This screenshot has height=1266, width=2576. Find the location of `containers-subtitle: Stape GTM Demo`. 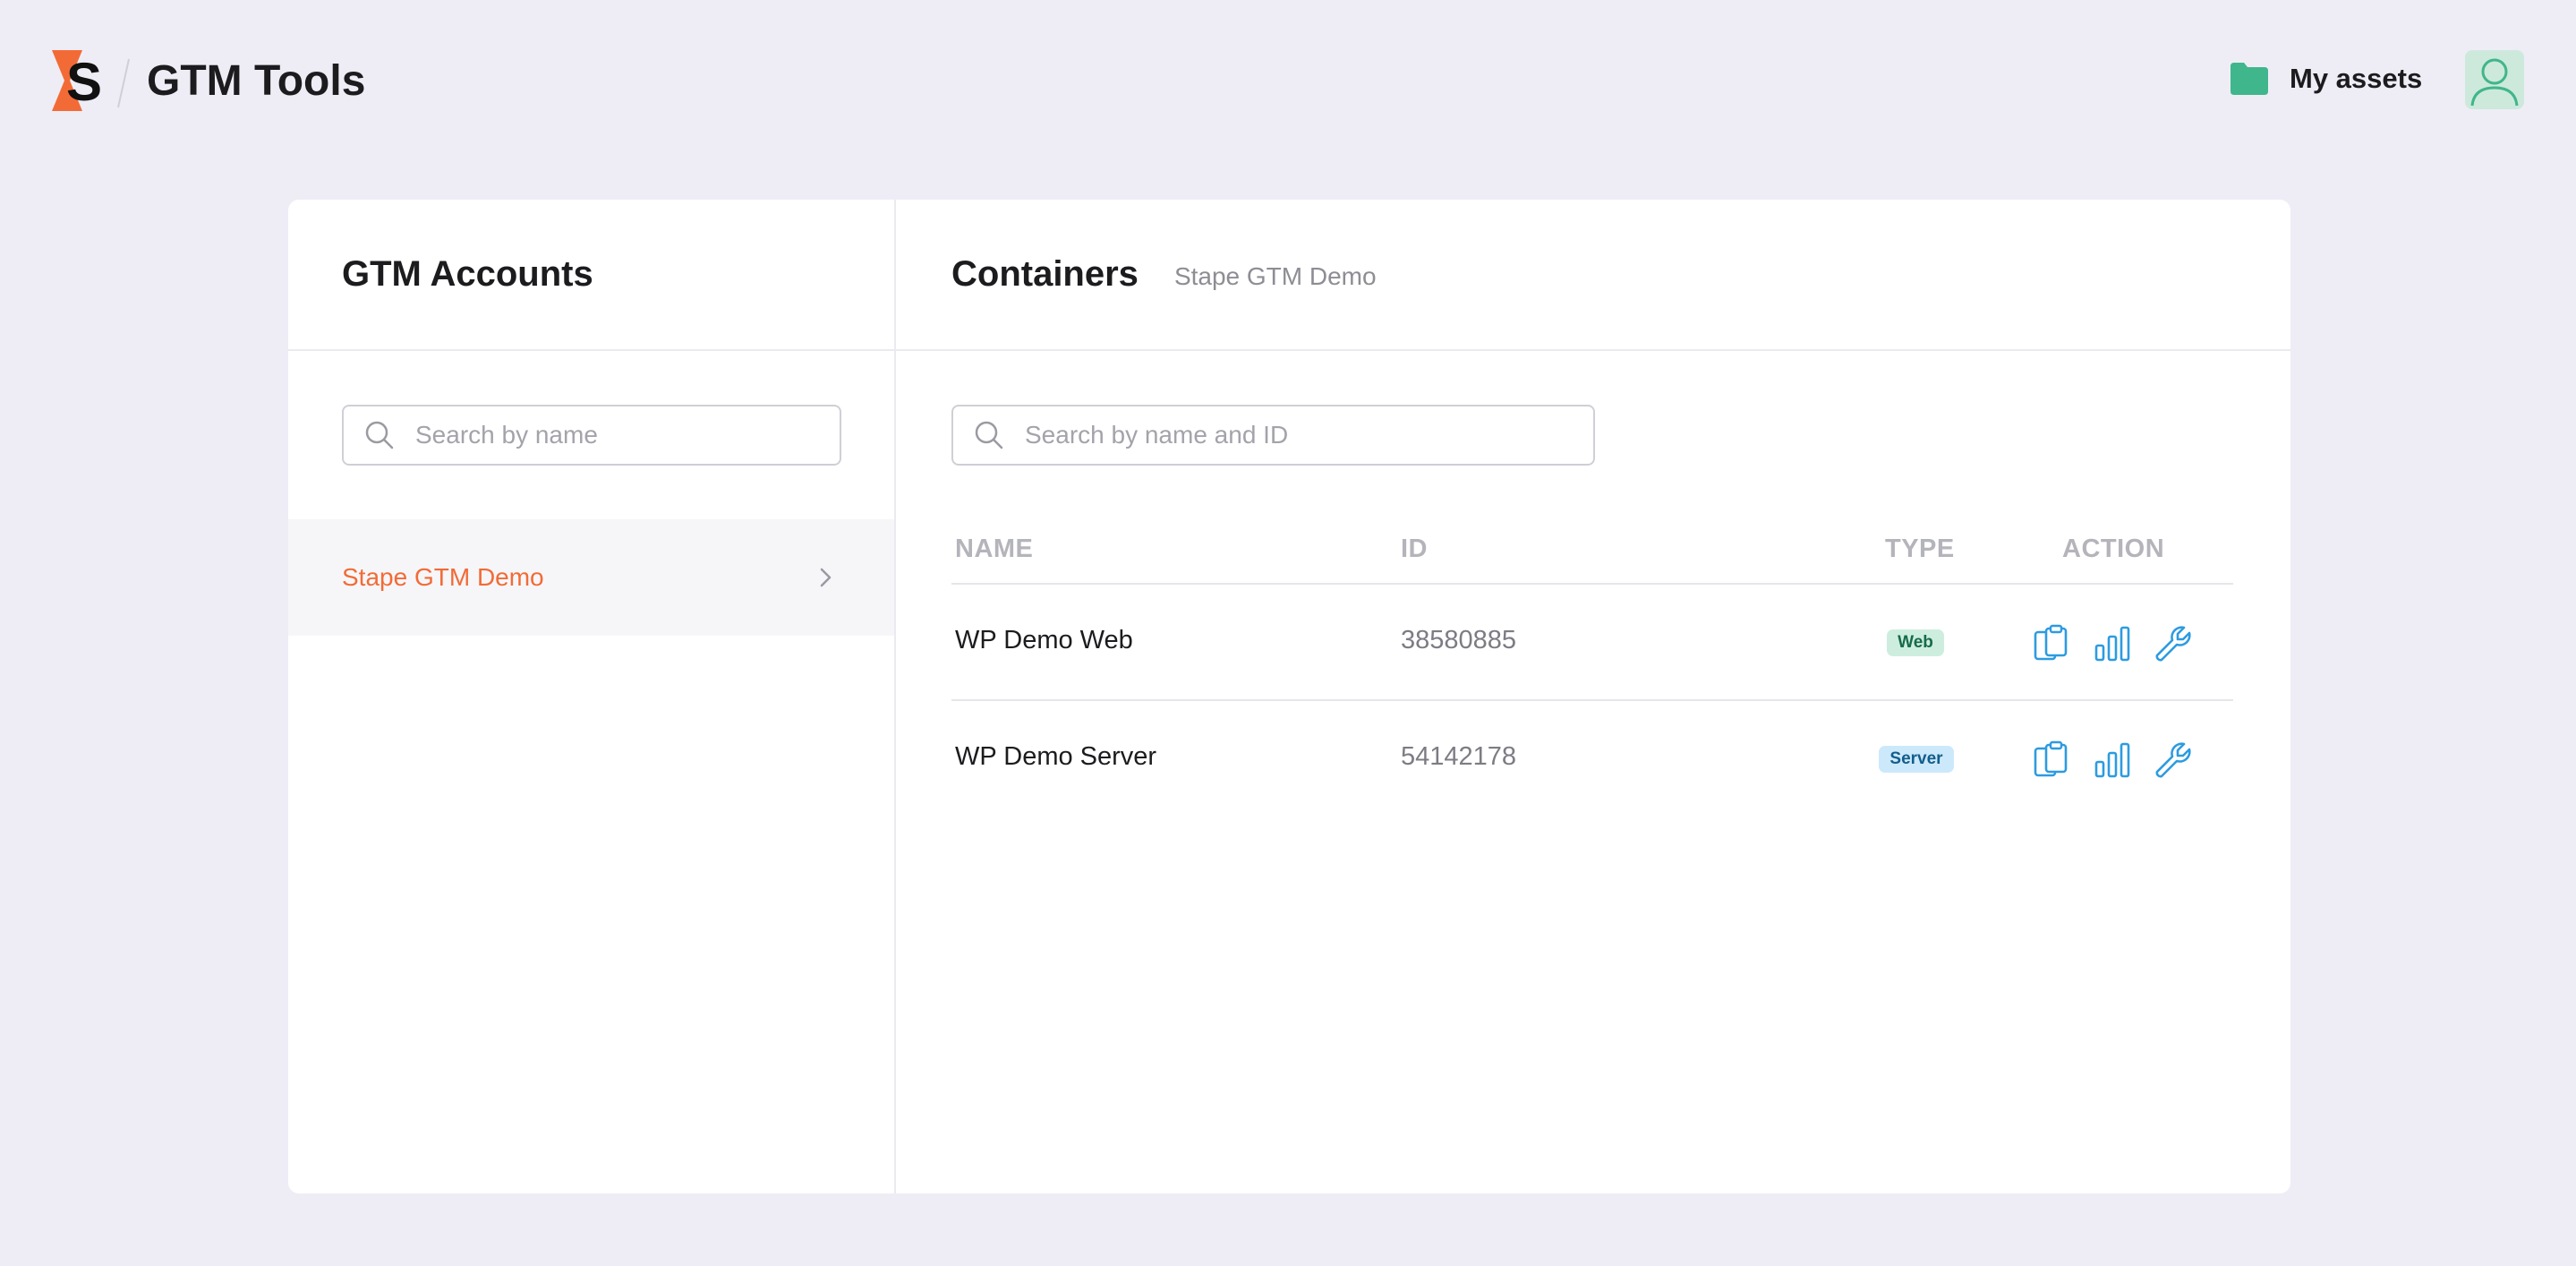

containers-subtitle: Stape GTM Demo is located at coordinates (1275, 275).